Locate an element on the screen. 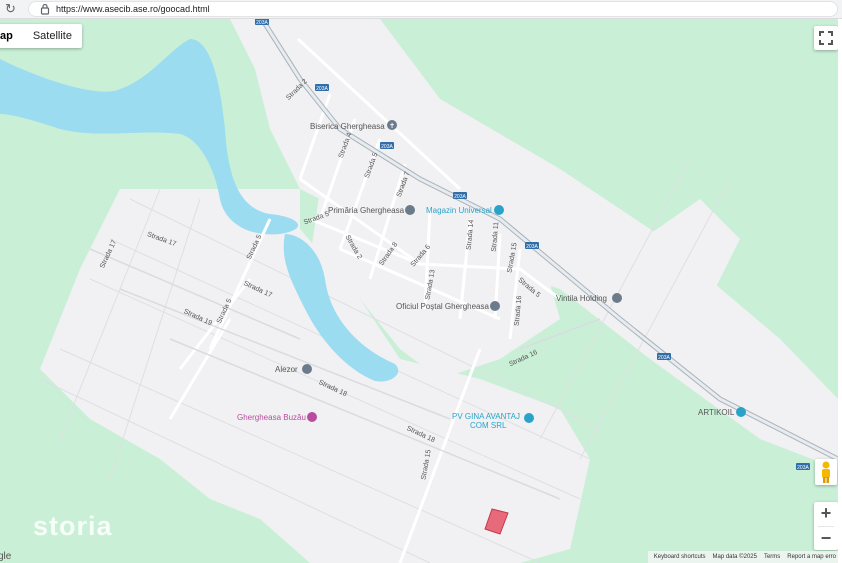 This screenshot has width=842, height=563. poi-ghergheasa-buzau: Ghergheasa Buzău is located at coordinates (277, 417).